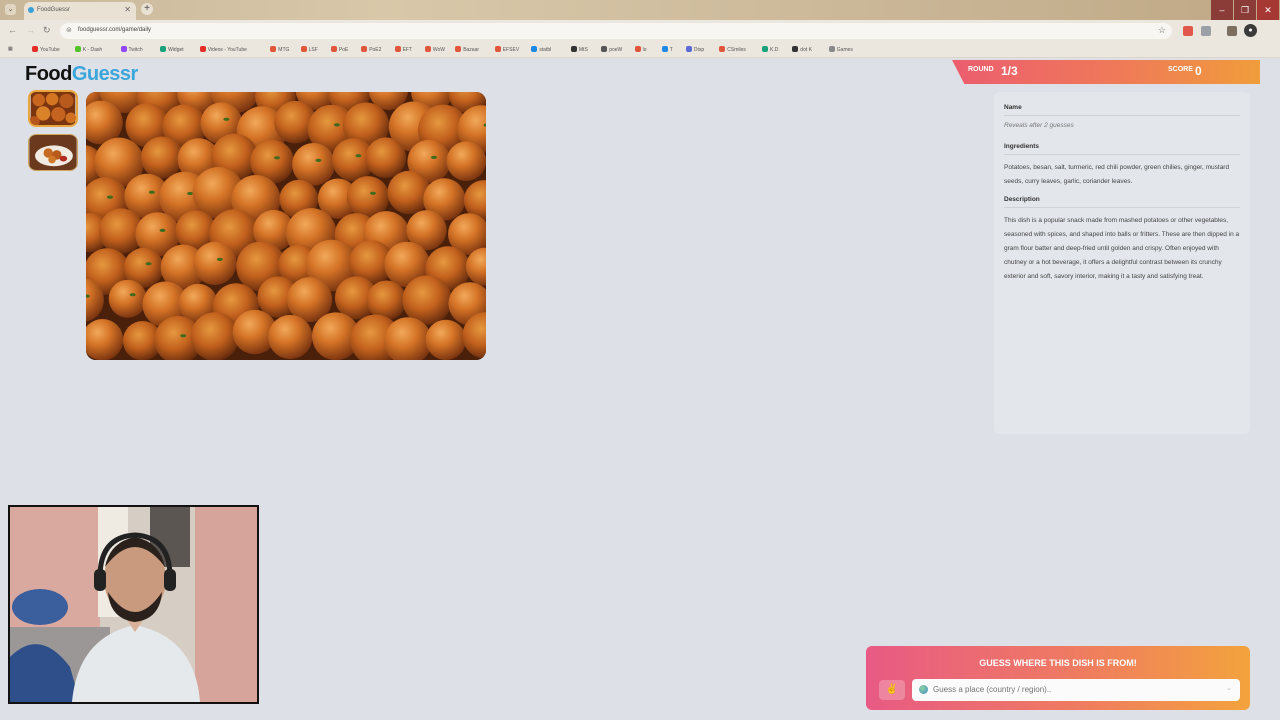 The height and width of the screenshot is (720, 1280). Describe the element at coordinates (286, 226) in the screenshot. I see `dish-photo` at that location.